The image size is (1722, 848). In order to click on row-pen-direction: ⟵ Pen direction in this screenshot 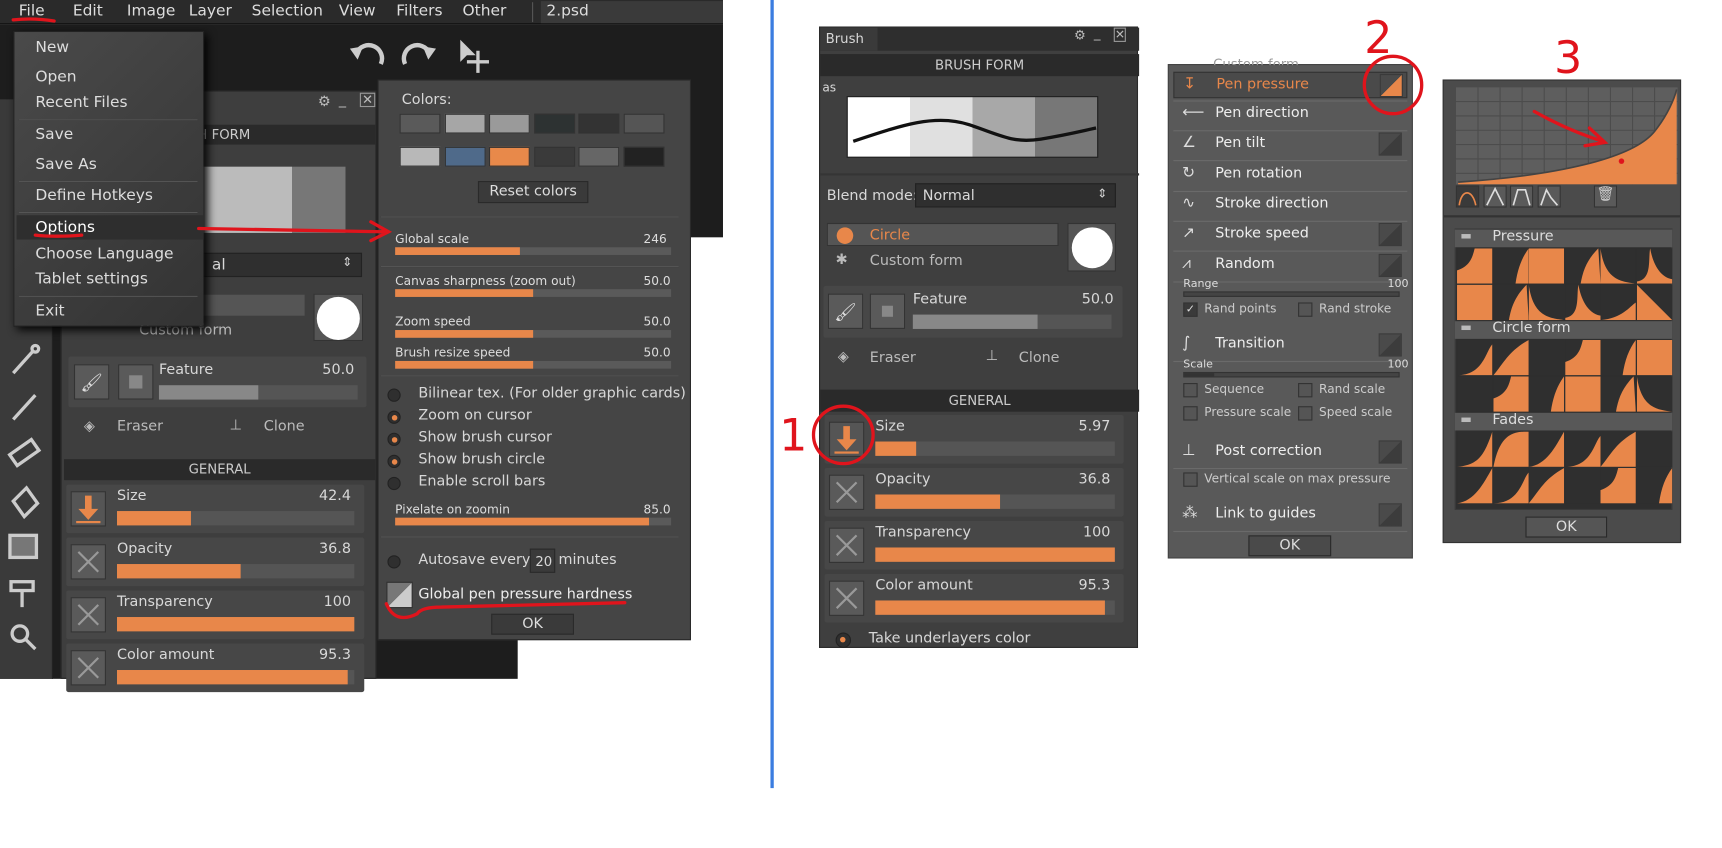, I will do `click(1290, 115)`.